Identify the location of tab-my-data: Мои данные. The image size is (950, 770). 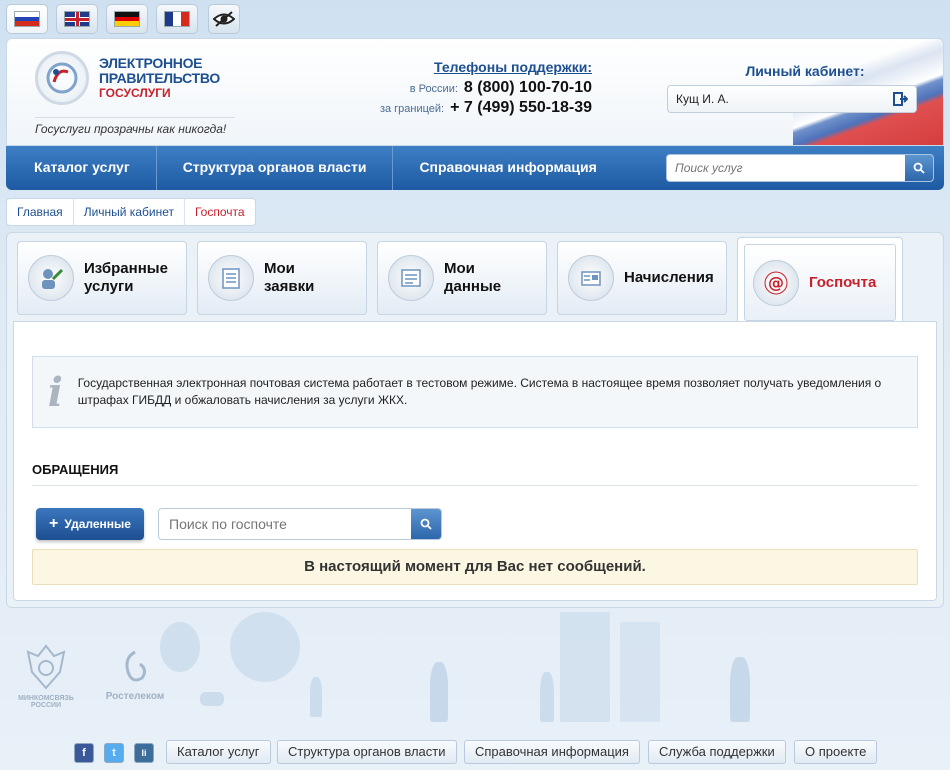
(462, 278).